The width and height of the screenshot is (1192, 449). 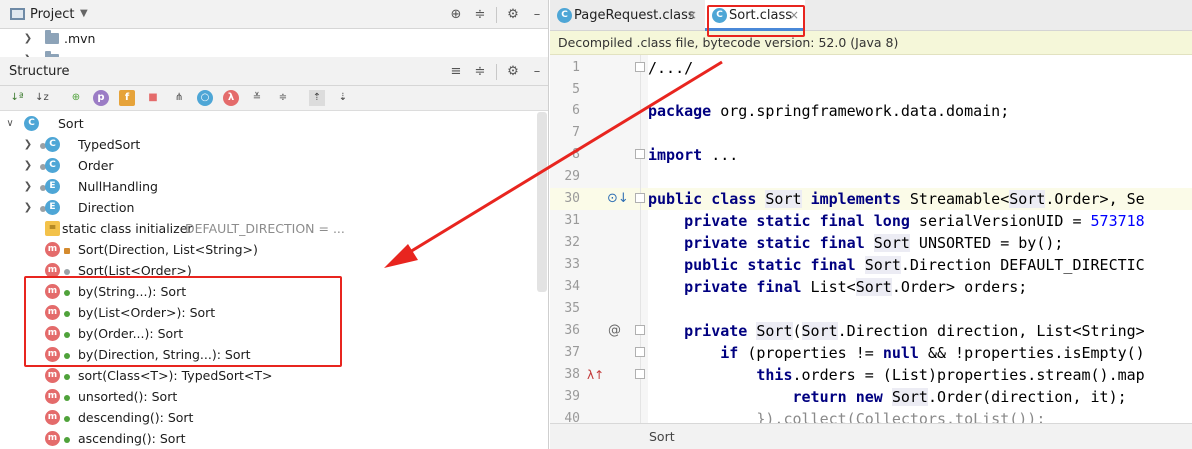 I want to click on code-line: }).collect(Collectors.toList());, so click(x=846, y=415).